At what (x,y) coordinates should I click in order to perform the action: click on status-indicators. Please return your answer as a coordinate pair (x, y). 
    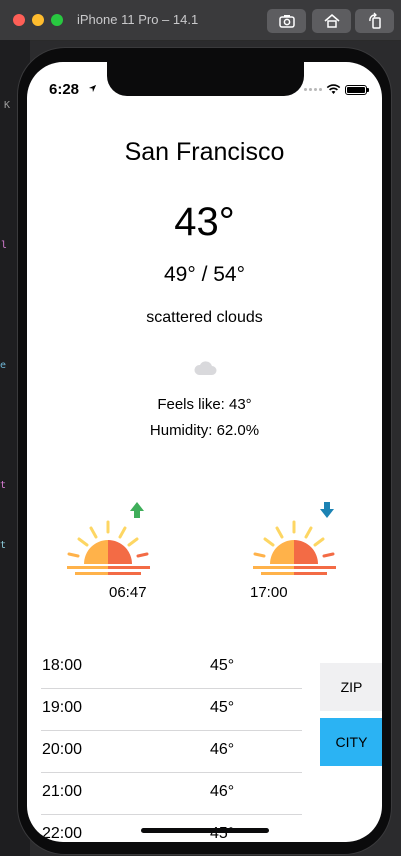
    Looking at the image, I should click on (336, 89).